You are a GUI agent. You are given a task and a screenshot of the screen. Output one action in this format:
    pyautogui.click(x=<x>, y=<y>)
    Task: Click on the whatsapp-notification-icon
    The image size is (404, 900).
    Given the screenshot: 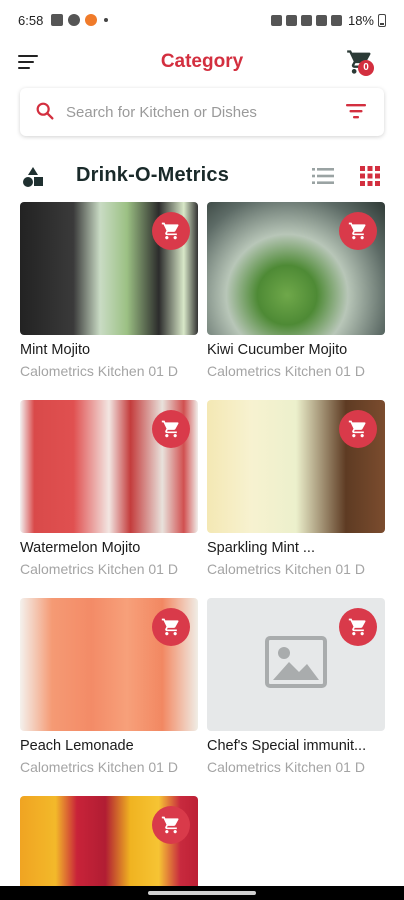 What is the action you would take?
    pyautogui.click(x=74, y=20)
    